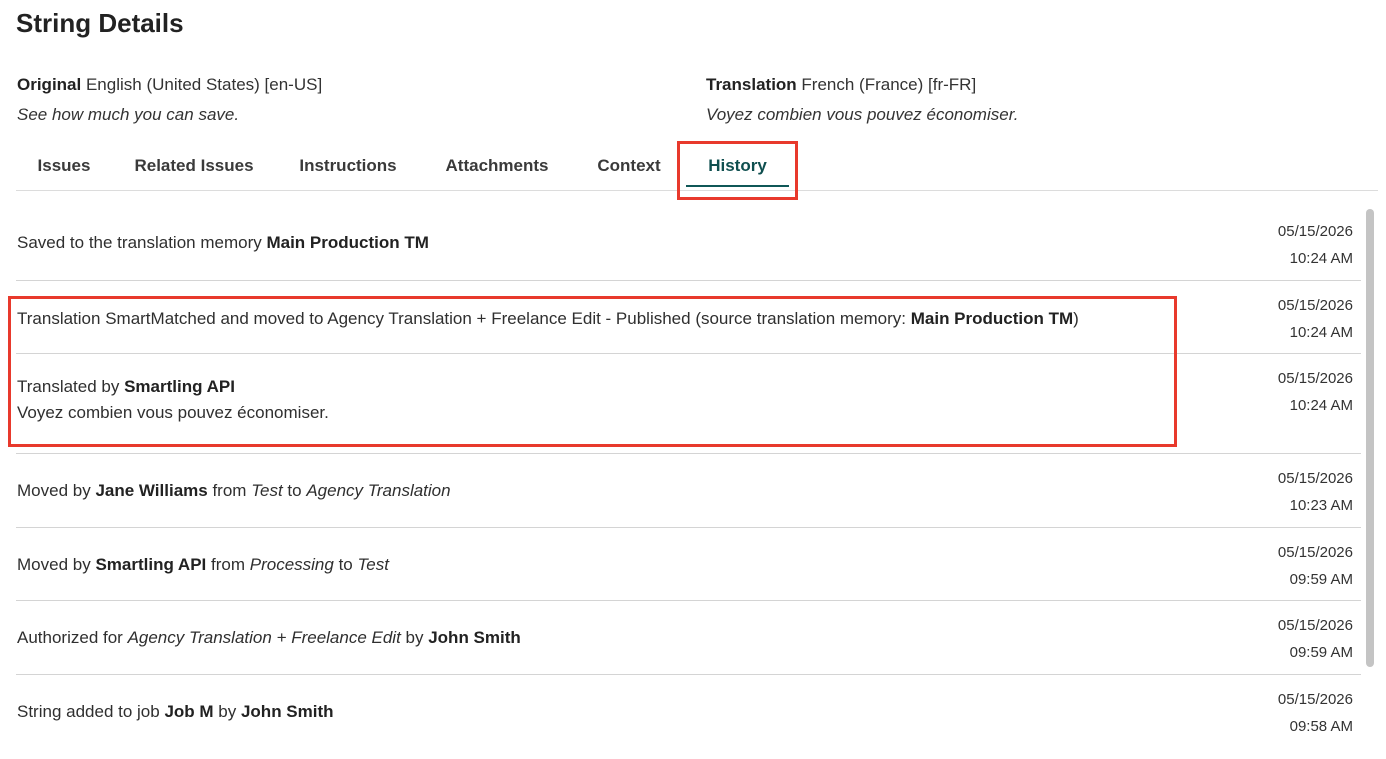 The height and width of the screenshot is (759, 1386). I want to click on scrollbar-thumb, so click(1370, 438).